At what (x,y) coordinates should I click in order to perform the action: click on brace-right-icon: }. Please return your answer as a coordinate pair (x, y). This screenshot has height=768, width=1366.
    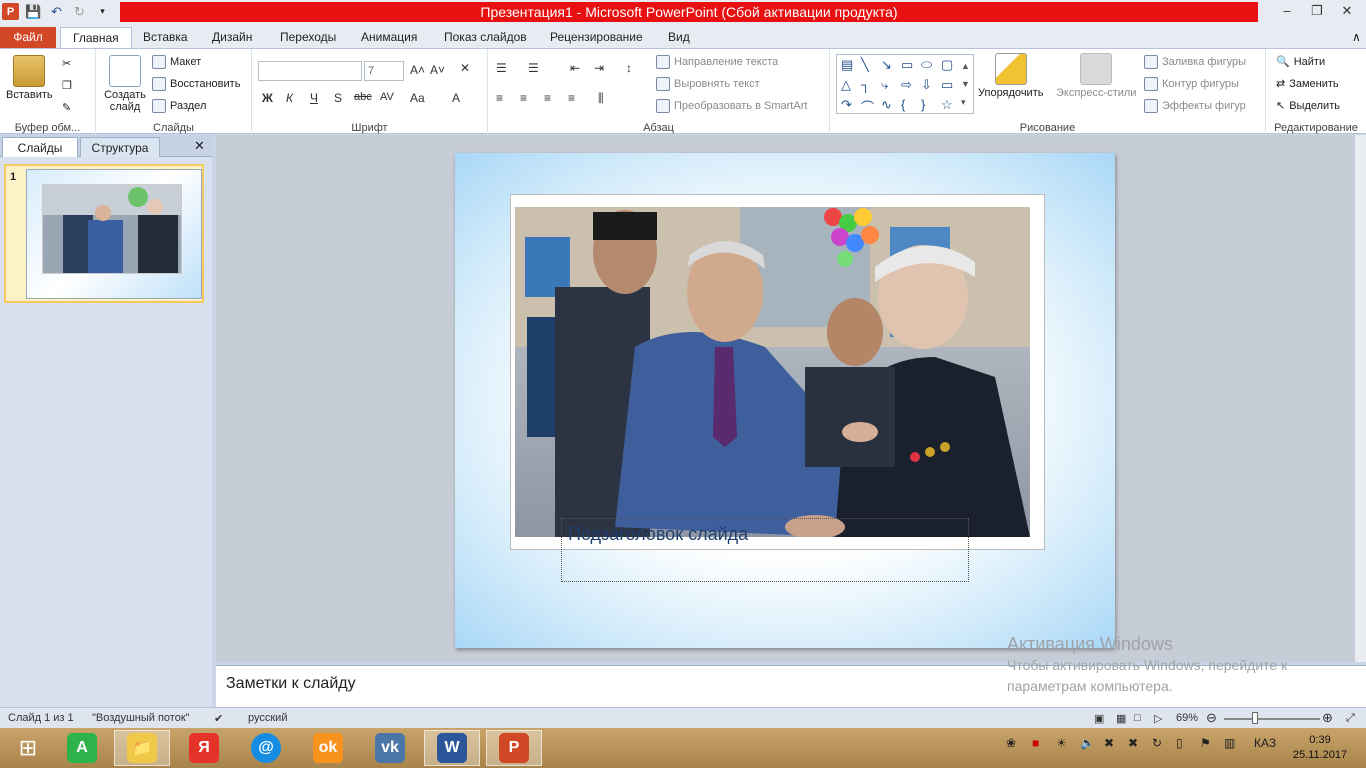
    Looking at the image, I should click on (923, 104).